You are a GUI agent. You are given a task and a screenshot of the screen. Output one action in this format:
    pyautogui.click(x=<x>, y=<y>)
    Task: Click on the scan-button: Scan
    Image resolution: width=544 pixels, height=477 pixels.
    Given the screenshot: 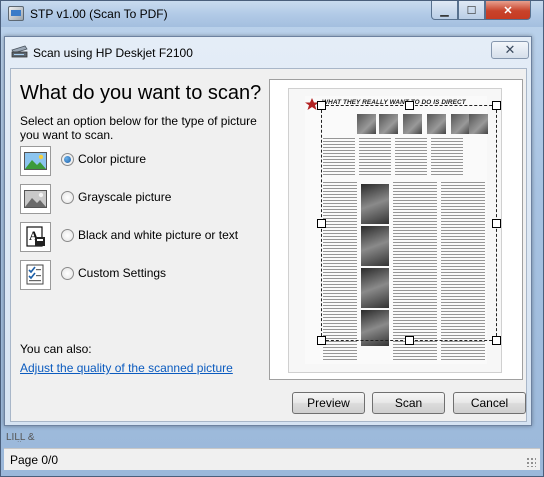 What is the action you would take?
    pyautogui.click(x=408, y=403)
    